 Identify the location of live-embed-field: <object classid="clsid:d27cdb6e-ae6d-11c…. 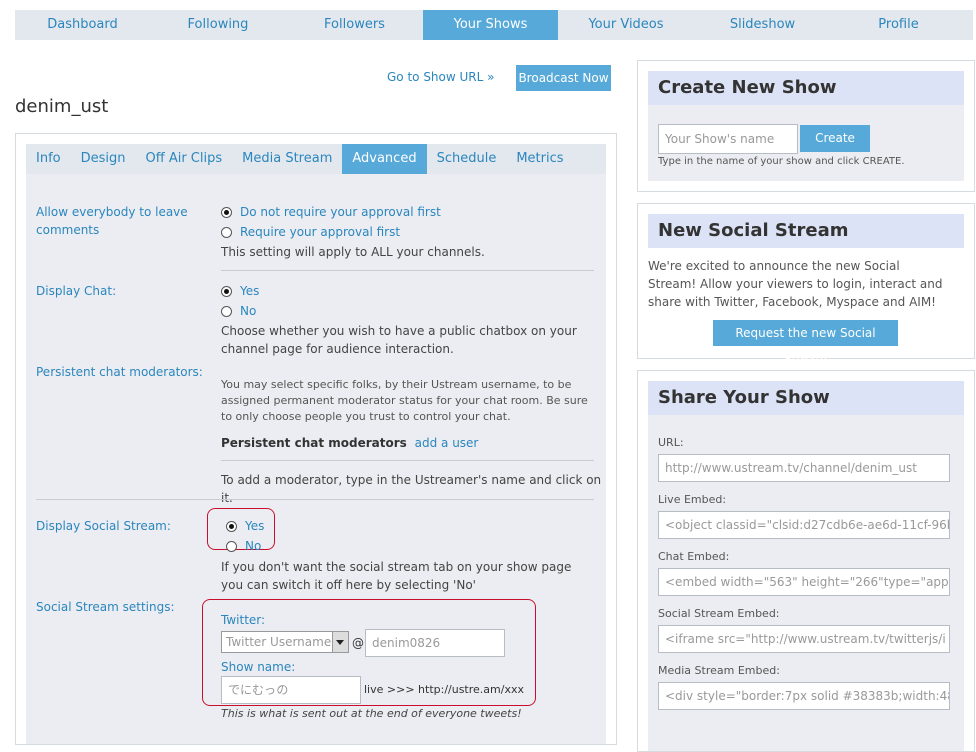
(804, 525).